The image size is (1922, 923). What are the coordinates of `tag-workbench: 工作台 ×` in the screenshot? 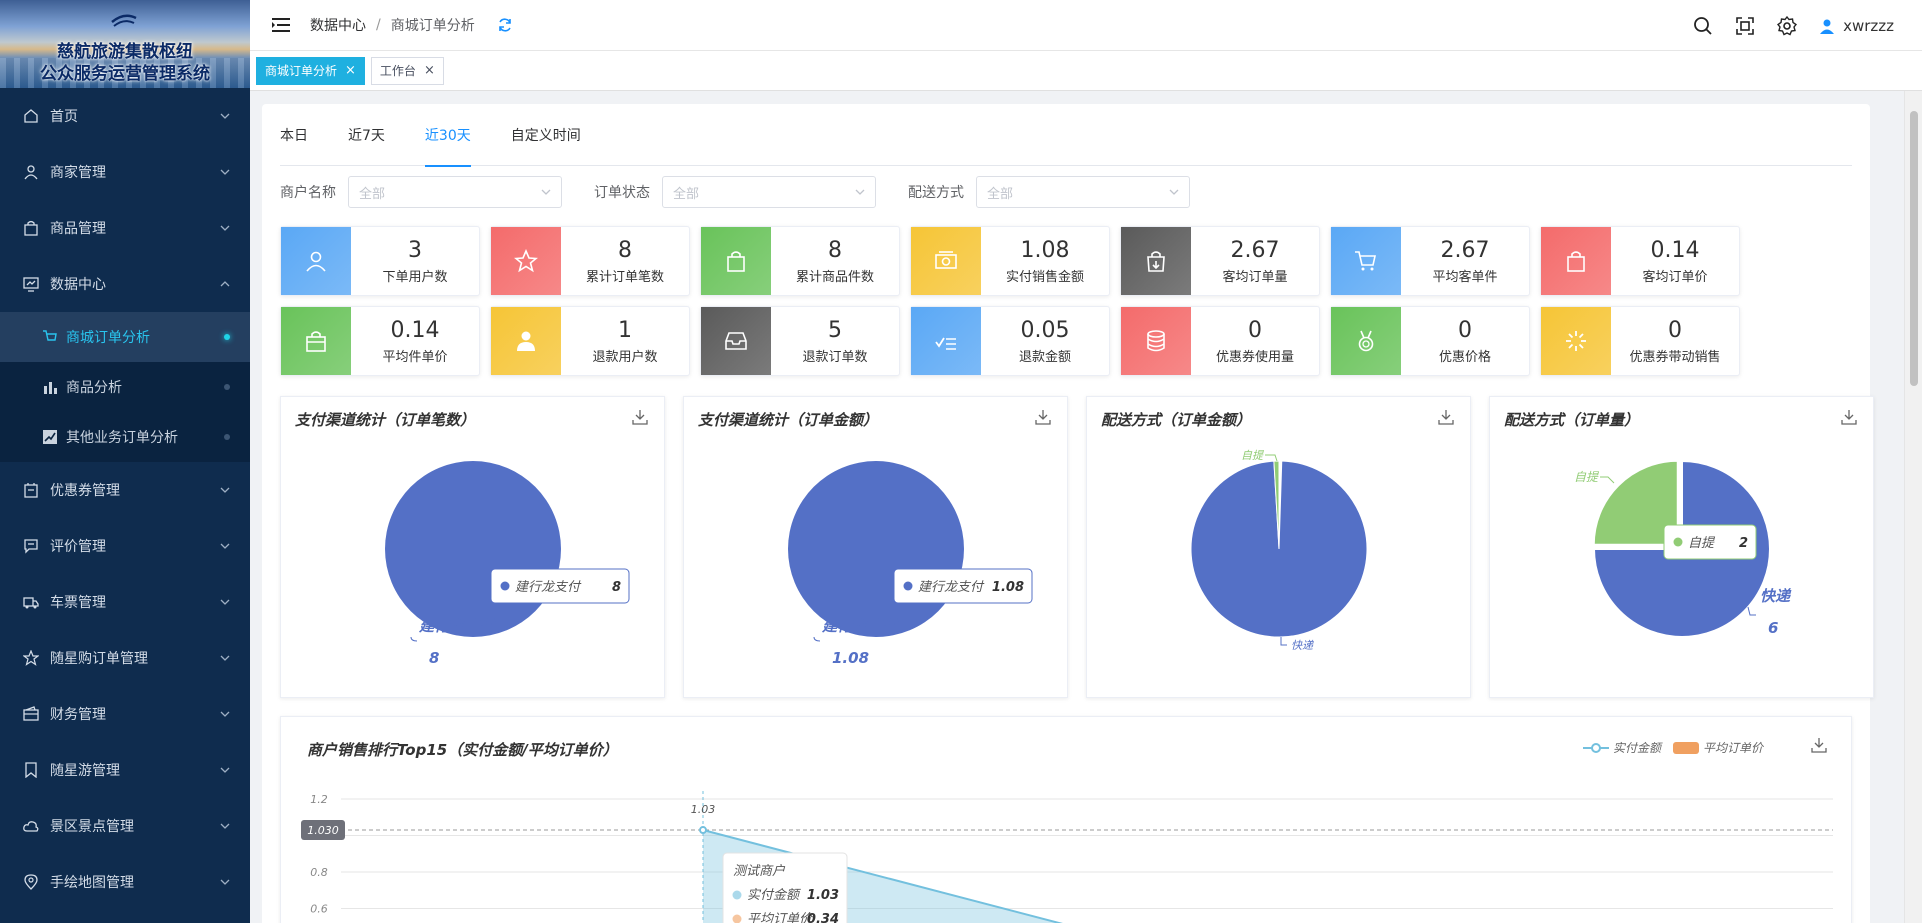 It's located at (407, 70).